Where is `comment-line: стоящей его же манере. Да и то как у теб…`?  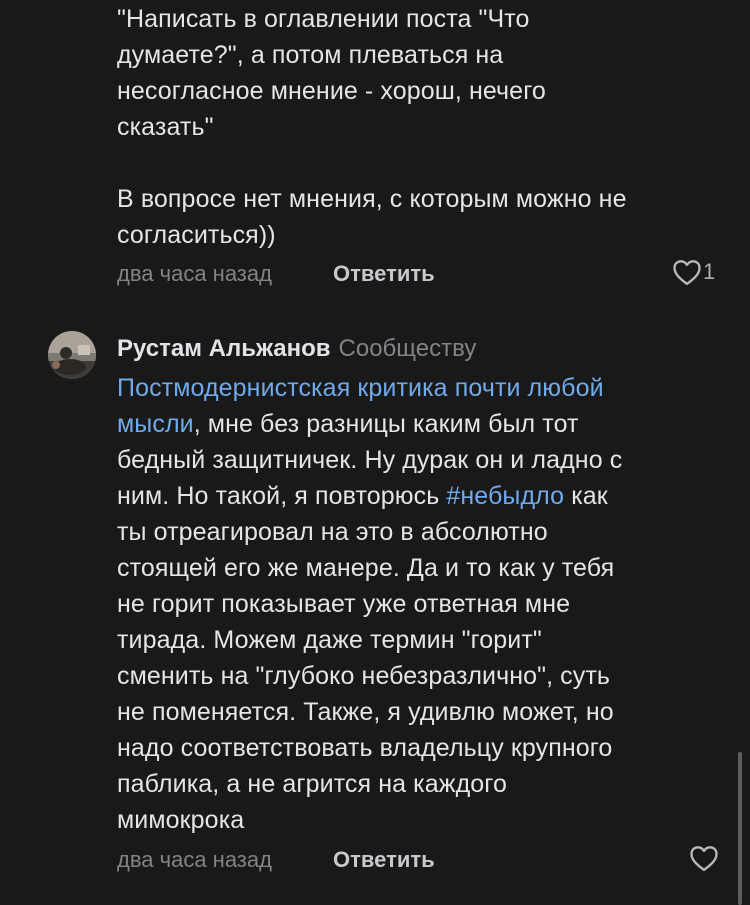
comment-line: стоящей его же манере. Да и то как у теб… is located at coordinates (366, 568).